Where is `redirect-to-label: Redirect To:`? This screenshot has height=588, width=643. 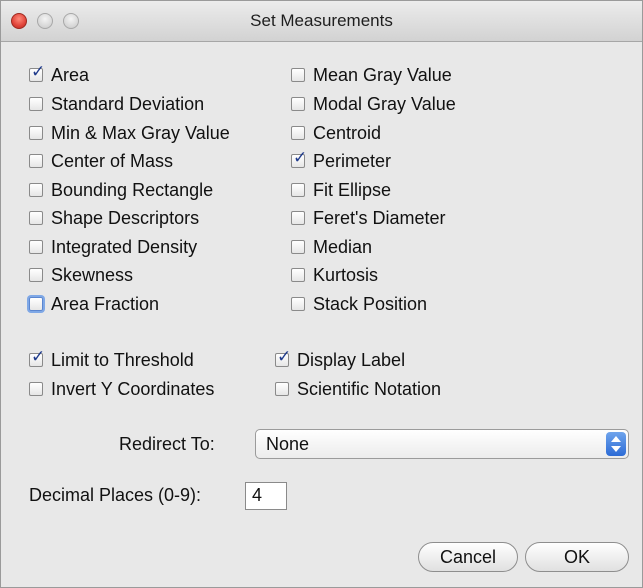
redirect-to-label: Redirect To: is located at coordinates (167, 444).